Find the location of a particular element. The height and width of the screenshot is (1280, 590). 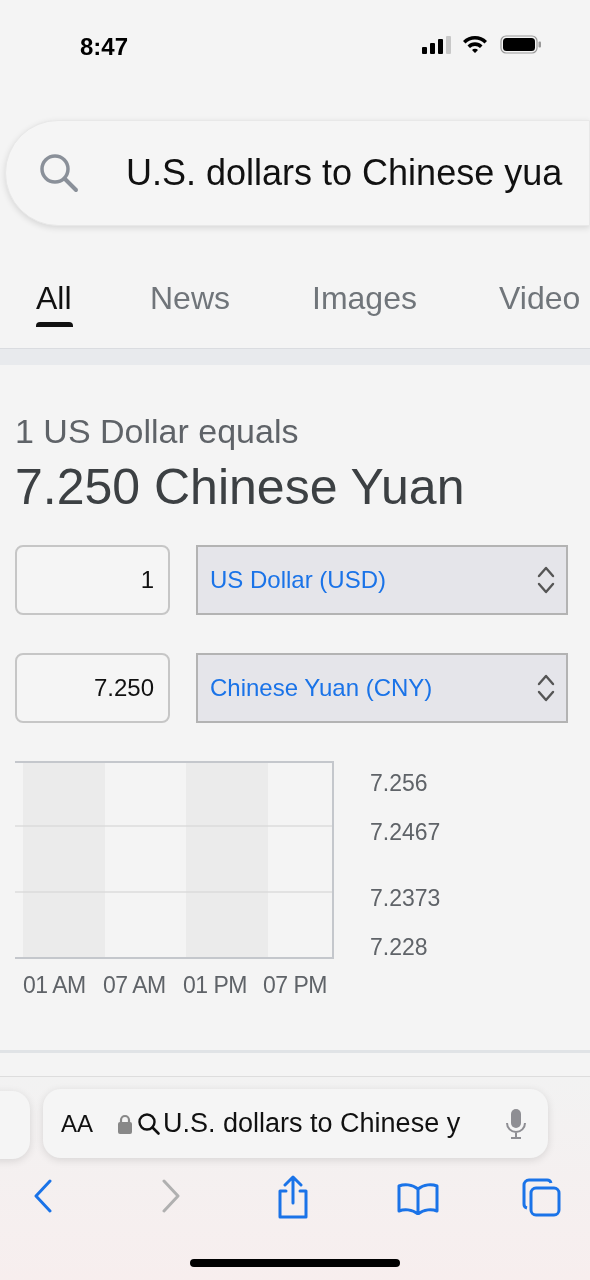

axis-label: 7.228 is located at coordinates (399, 947).